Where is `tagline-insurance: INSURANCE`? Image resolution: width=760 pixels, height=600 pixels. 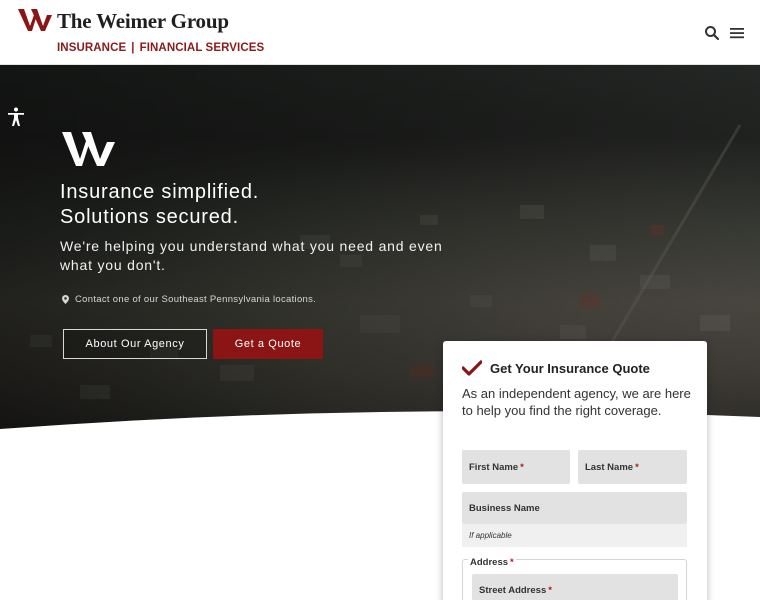
tagline-insurance: INSURANCE is located at coordinates (92, 48).